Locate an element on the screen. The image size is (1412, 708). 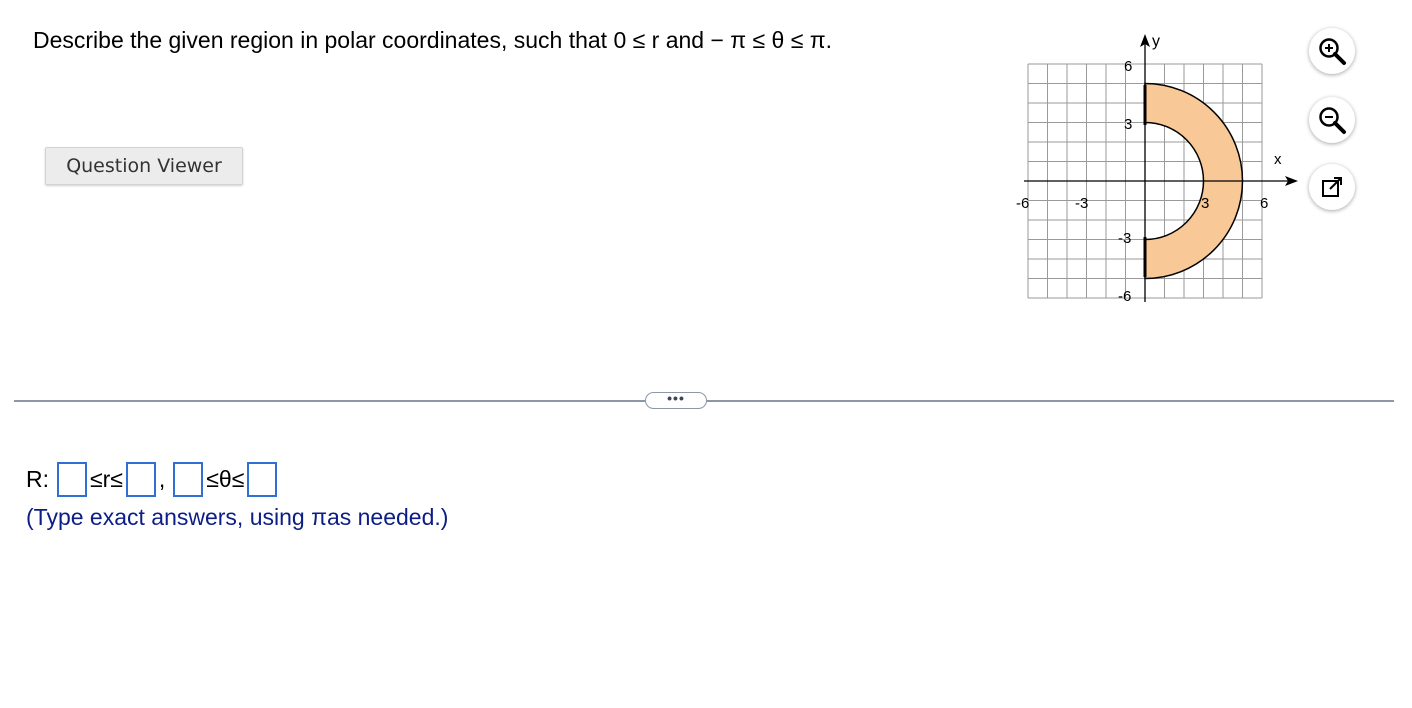
y-tick-label: 6 is located at coordinates (1128, 66).